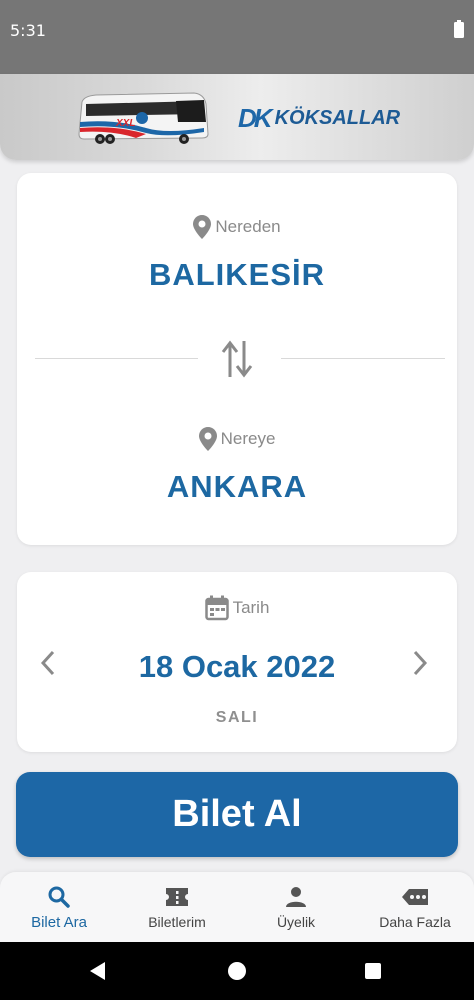 This screenshot has height=1000, width=474. I want to click on date-label: Tarih, so click(251, 607).